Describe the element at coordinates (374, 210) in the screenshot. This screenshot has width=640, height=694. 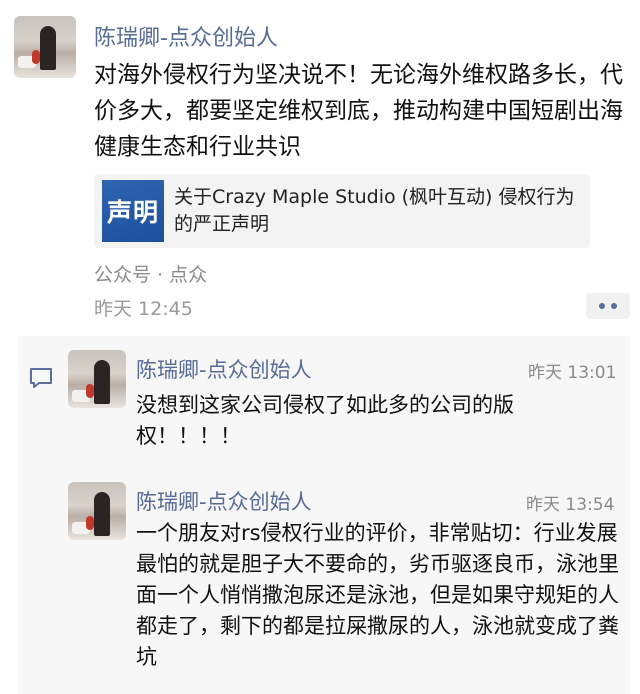
I see `link-title: 关于Crazy Maple Studio (枫叶互动) 侵权行为的严正声明` at that location.